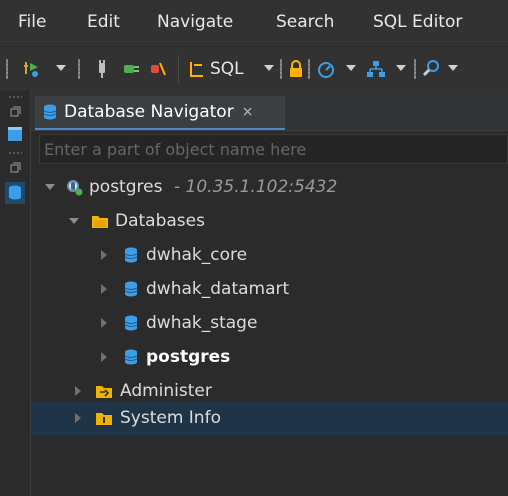  I want to click on tree-row-database: dwhak_core, so click(269, 255).